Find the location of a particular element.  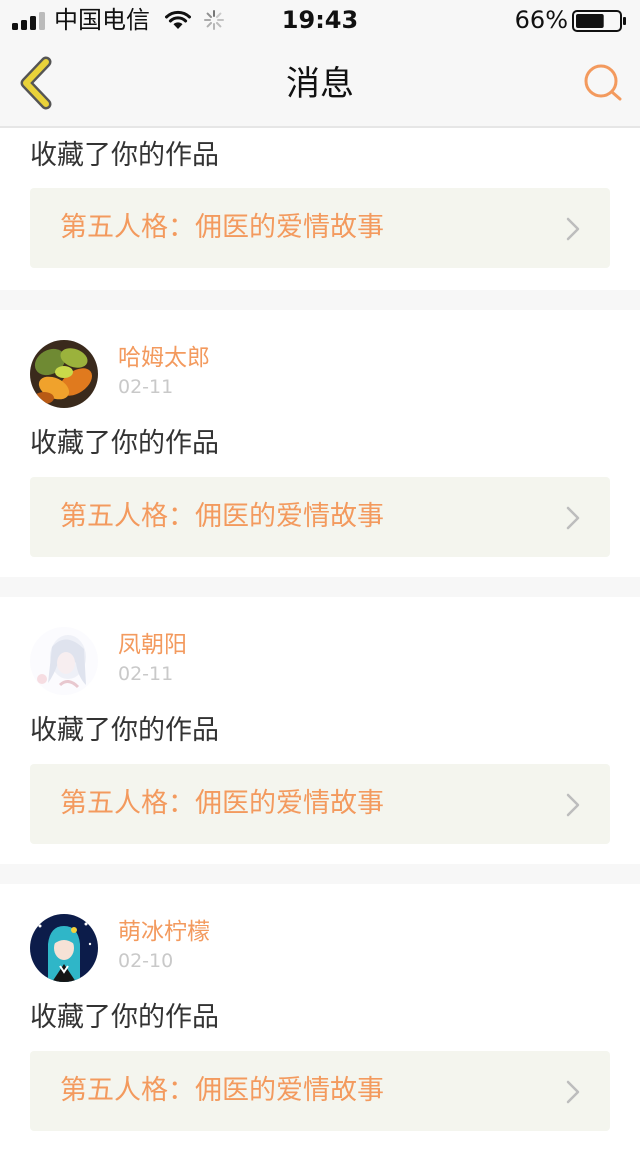

battery-percent: 66% is located at coordinates (541, 20).